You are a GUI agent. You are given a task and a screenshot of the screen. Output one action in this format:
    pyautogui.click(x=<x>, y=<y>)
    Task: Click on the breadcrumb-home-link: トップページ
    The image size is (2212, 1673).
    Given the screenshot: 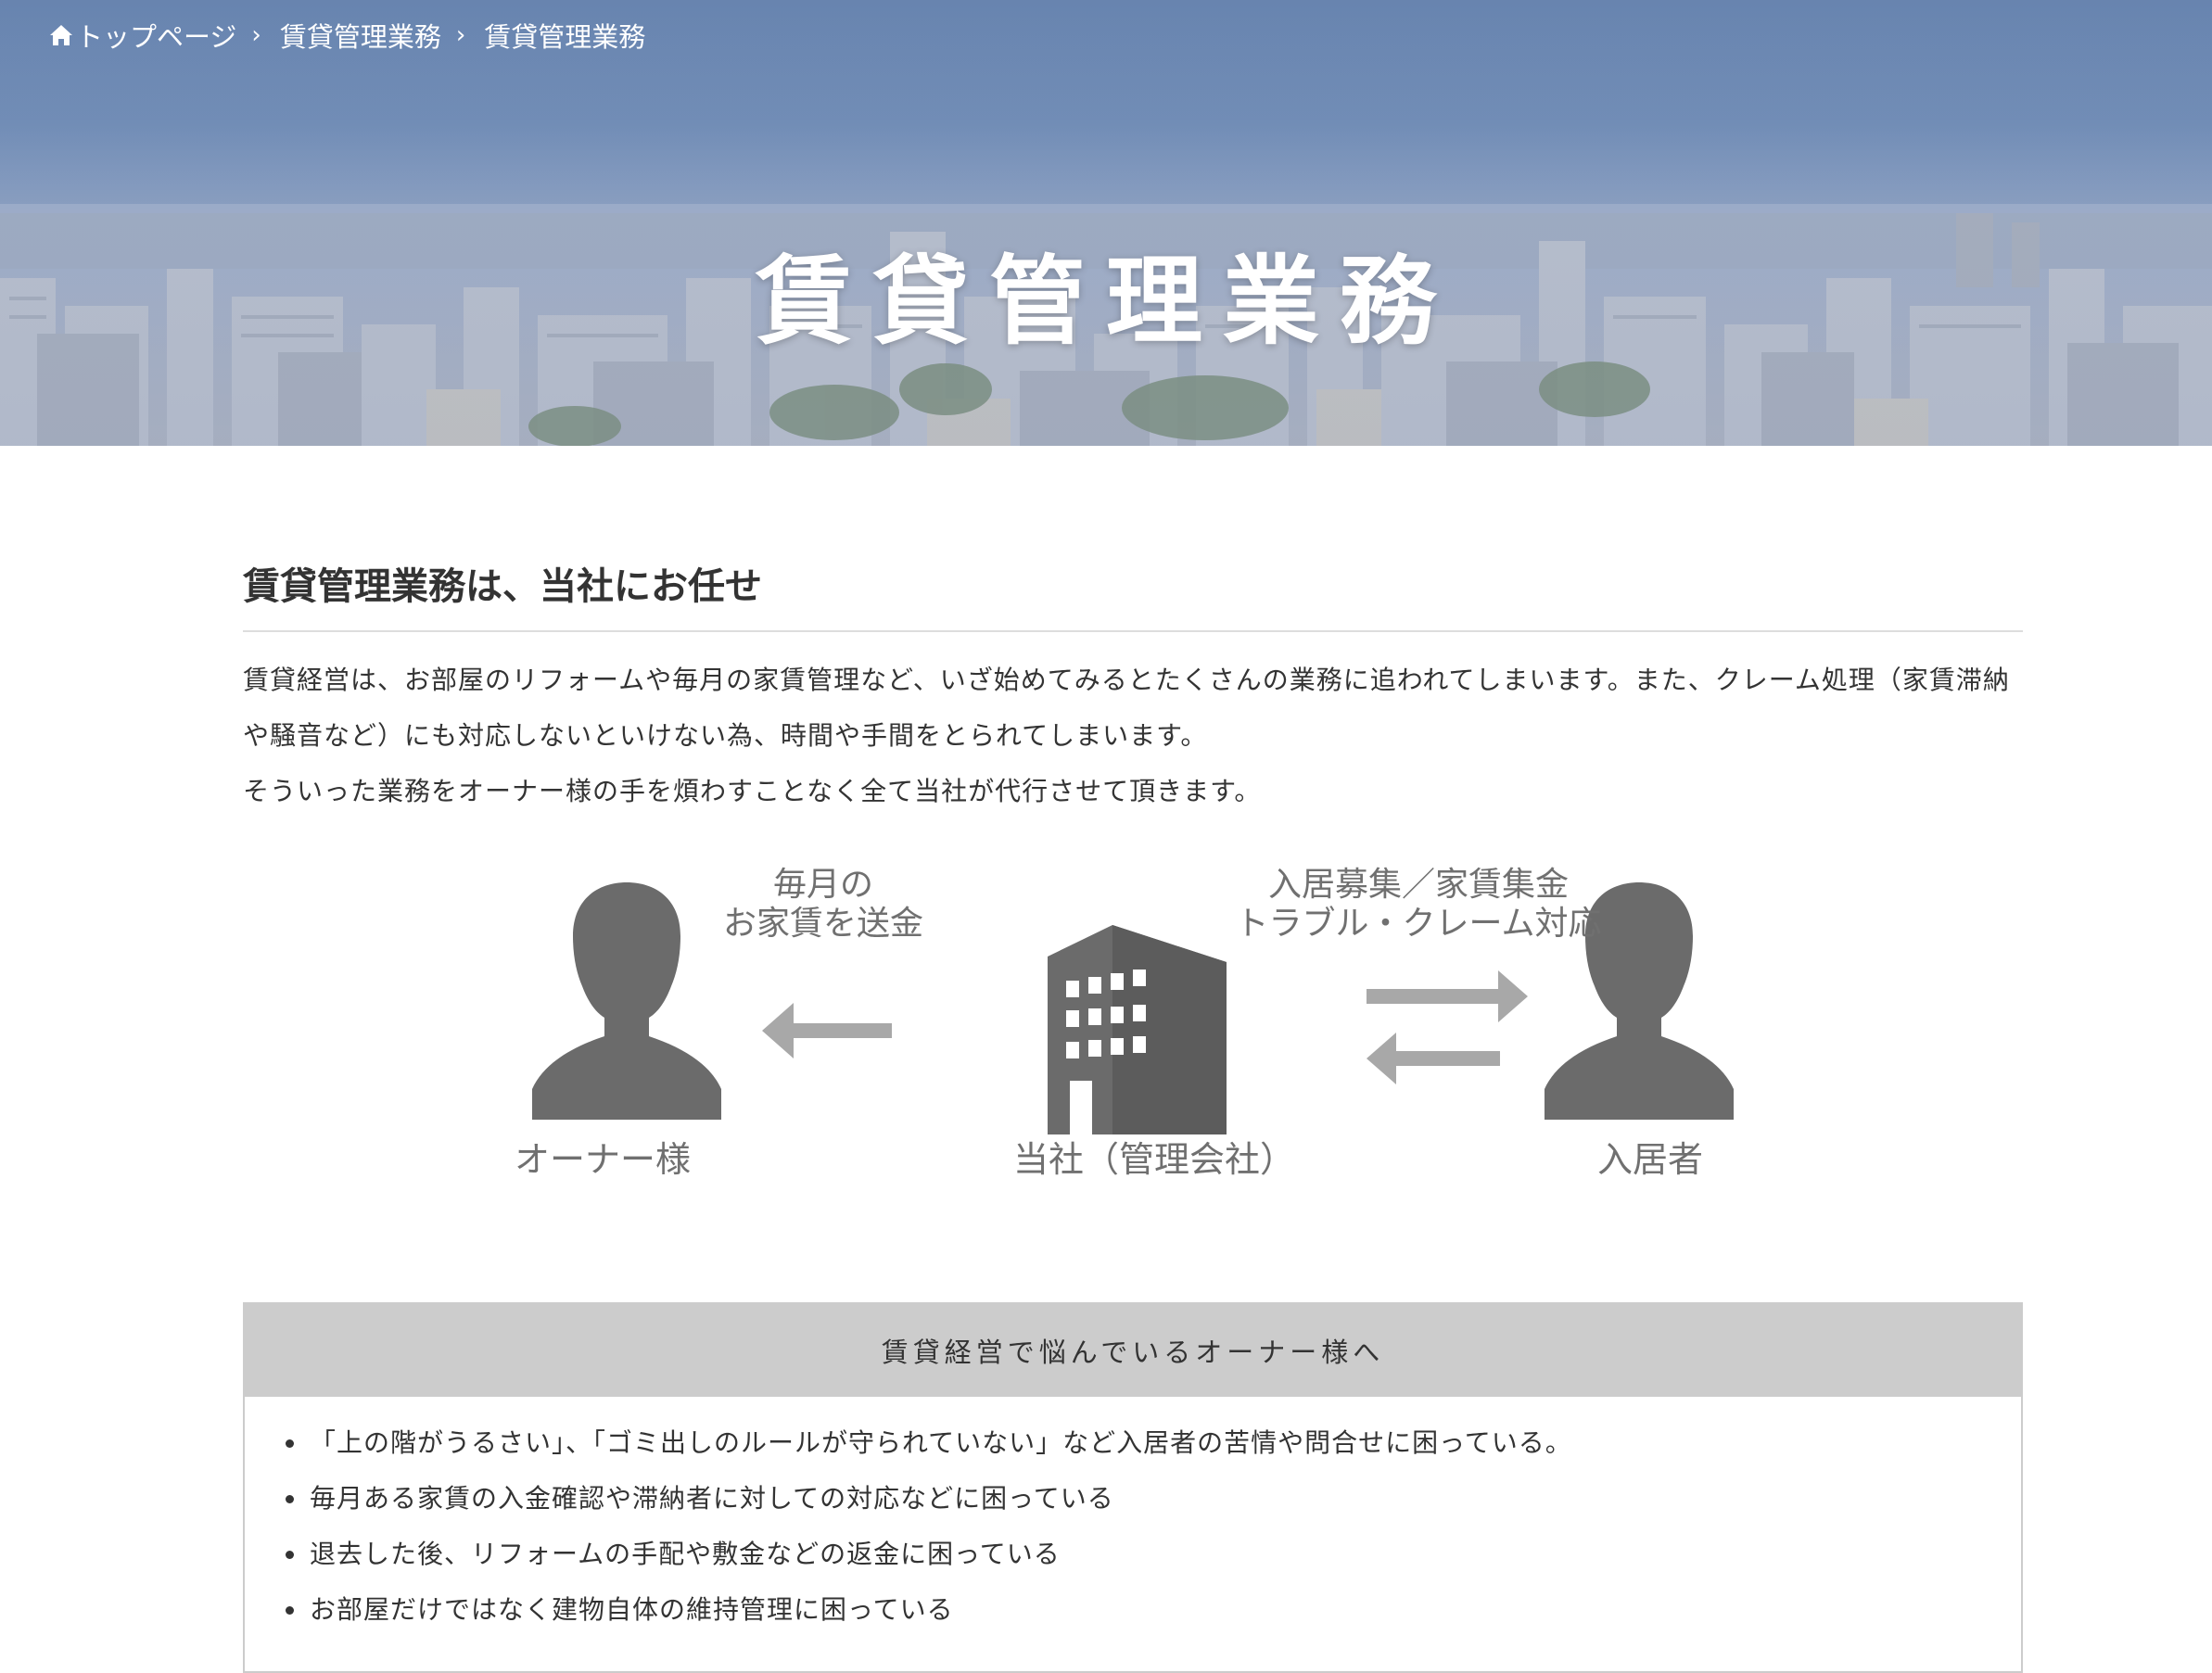 What is the action you would take?
    pyautogui.click(x=156, y=35)
    